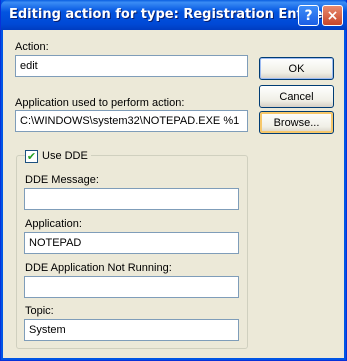 This screenshot has height=361, width=347. I want to click on action-input: edit, so click(131, 66).